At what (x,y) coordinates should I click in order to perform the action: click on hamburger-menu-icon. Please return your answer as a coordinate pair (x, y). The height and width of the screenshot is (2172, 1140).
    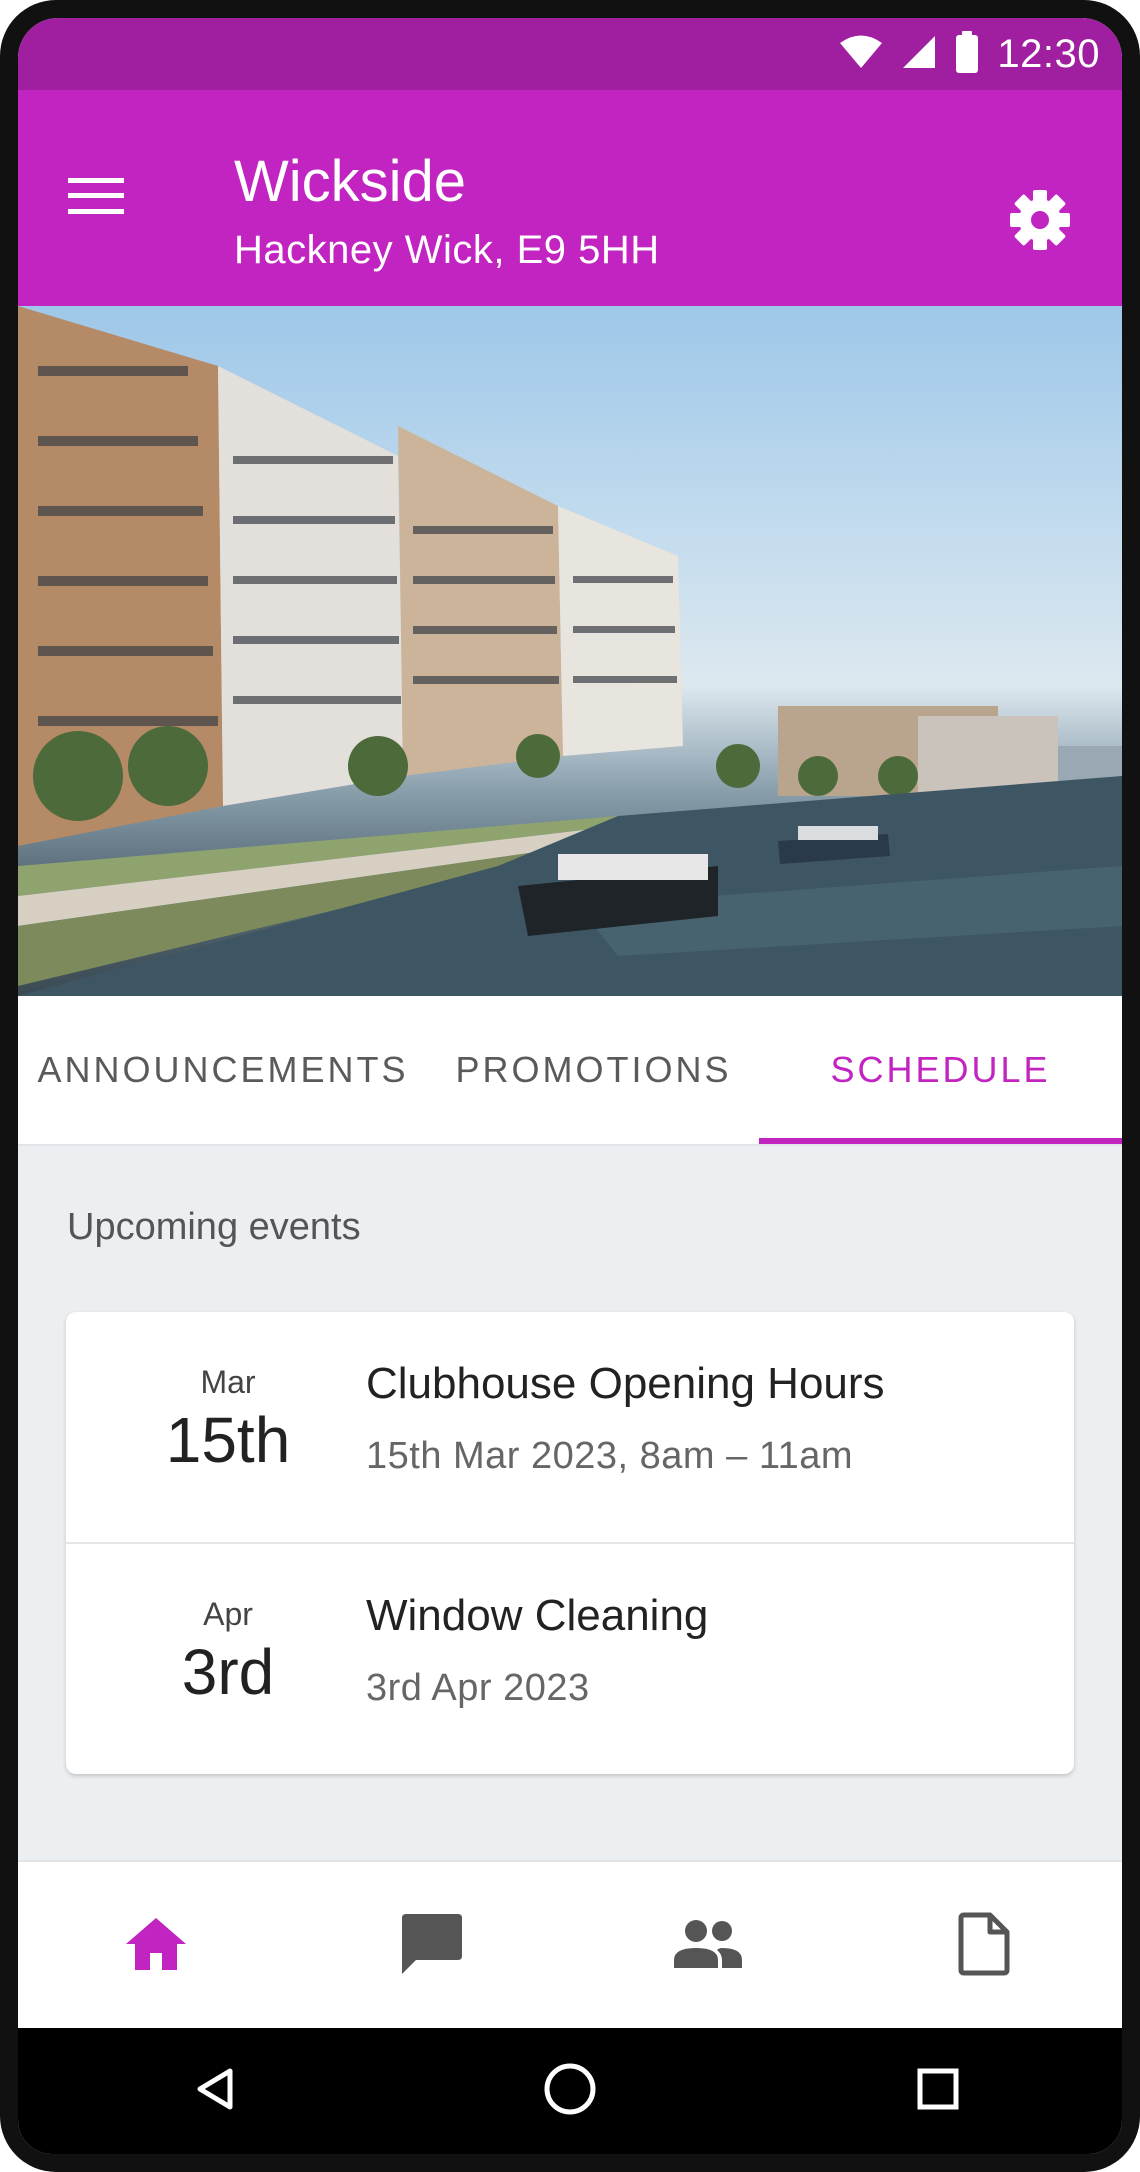
    Looking at the image, I should click on (96, 198).